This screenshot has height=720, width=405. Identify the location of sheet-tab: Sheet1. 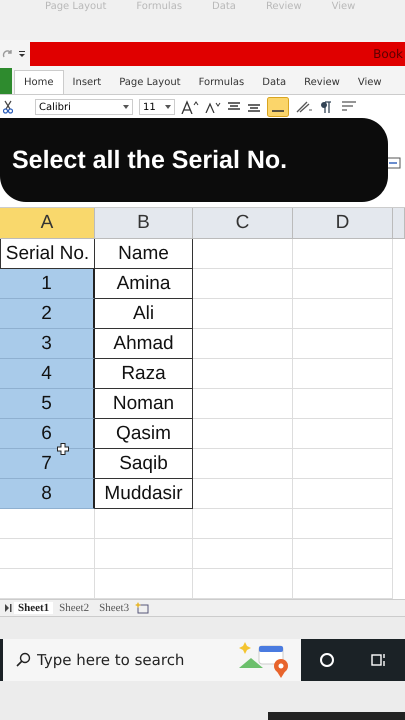
(34, 608).